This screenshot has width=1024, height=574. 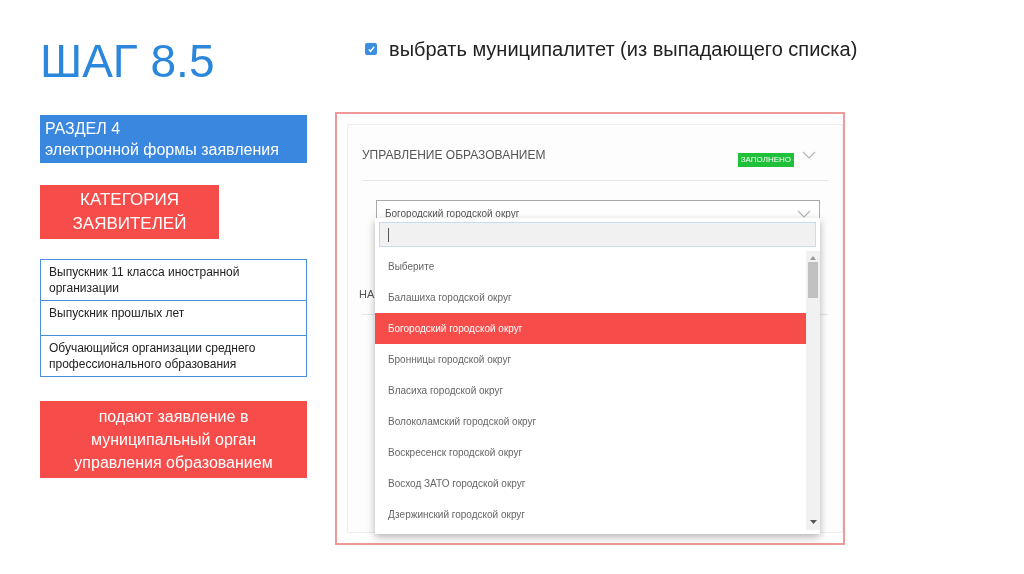 I want to click on status-badge: ЗАПОЛНЕНО, so click(x=765, y=159).